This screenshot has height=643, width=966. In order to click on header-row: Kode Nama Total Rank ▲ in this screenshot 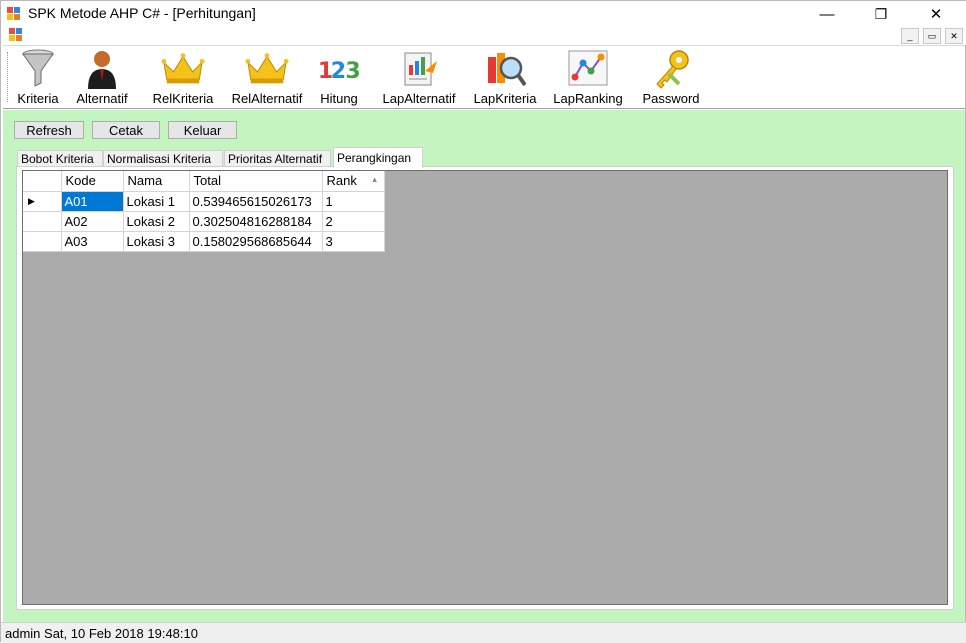, I will do `click(204, 181)`.